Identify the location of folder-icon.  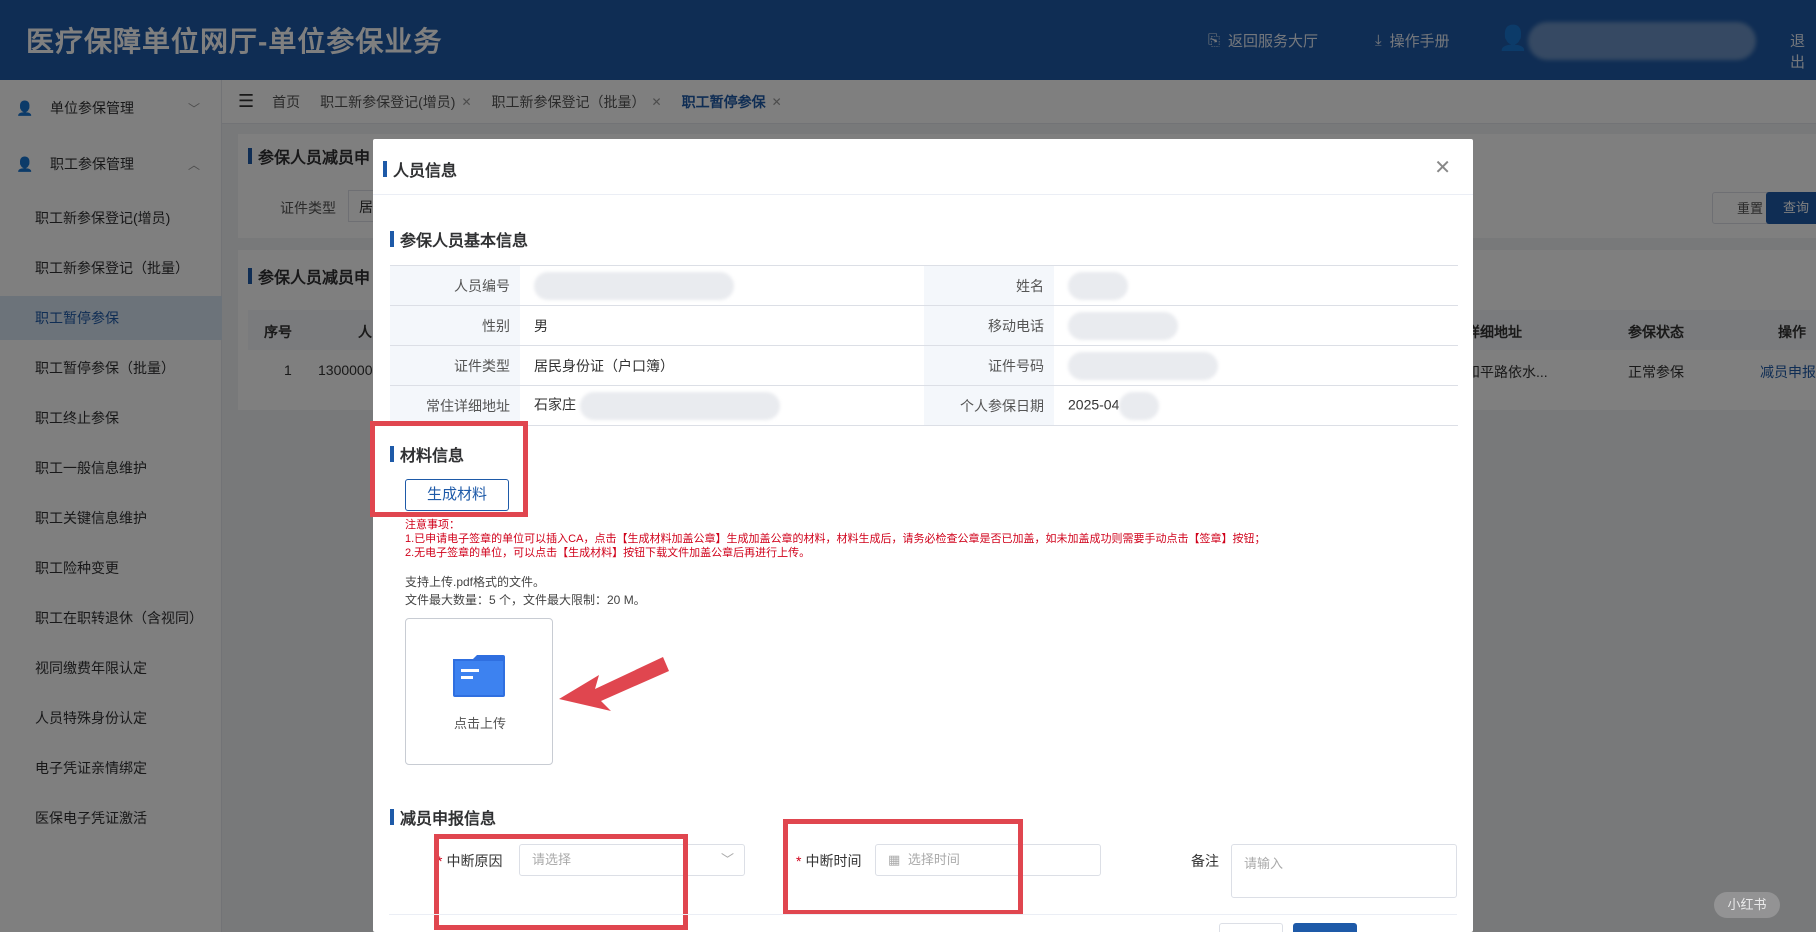
(479, 676).